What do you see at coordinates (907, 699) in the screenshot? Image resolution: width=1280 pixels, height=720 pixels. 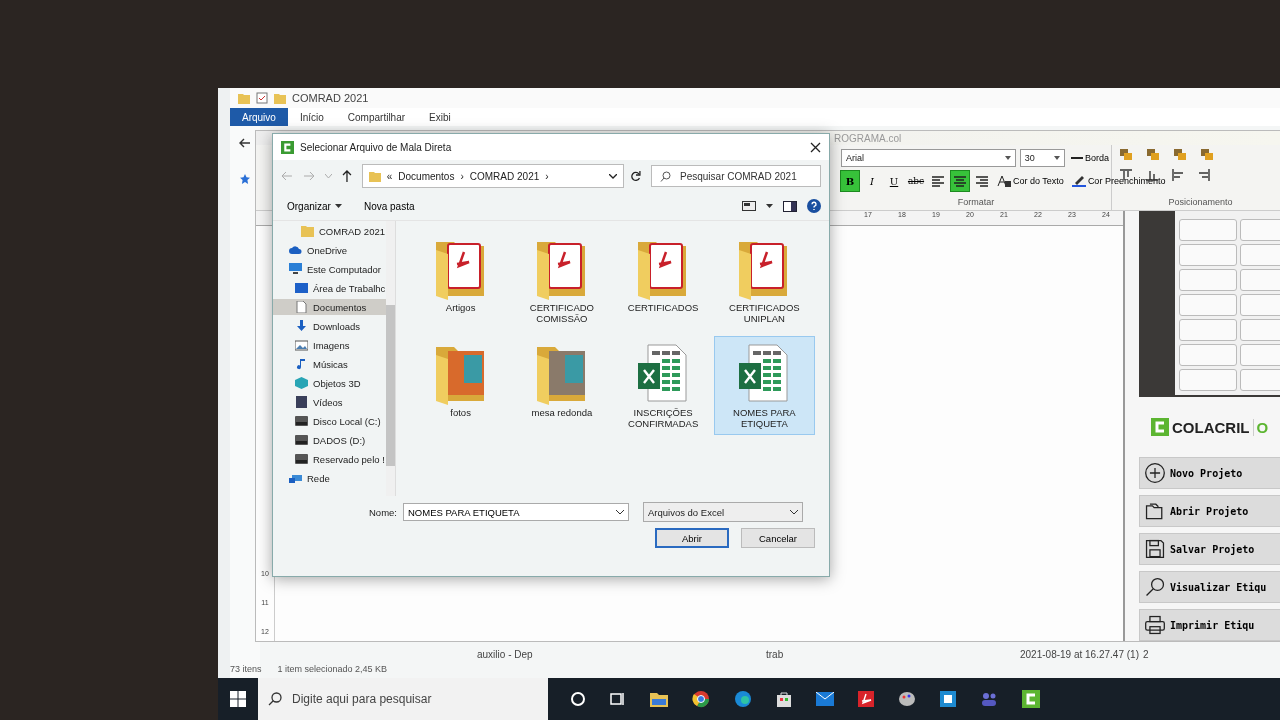 I see `palette-icon` at bounding box center [907, 699].